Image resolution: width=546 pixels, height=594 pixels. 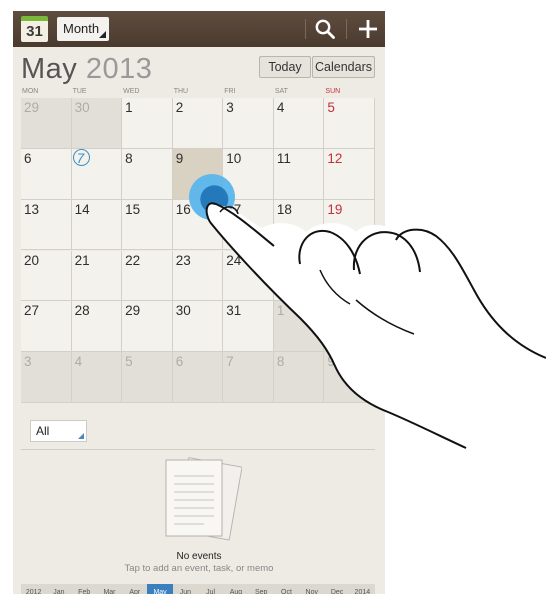 I want to click on month-strip-item: 2014, so click(x=362, y=589).